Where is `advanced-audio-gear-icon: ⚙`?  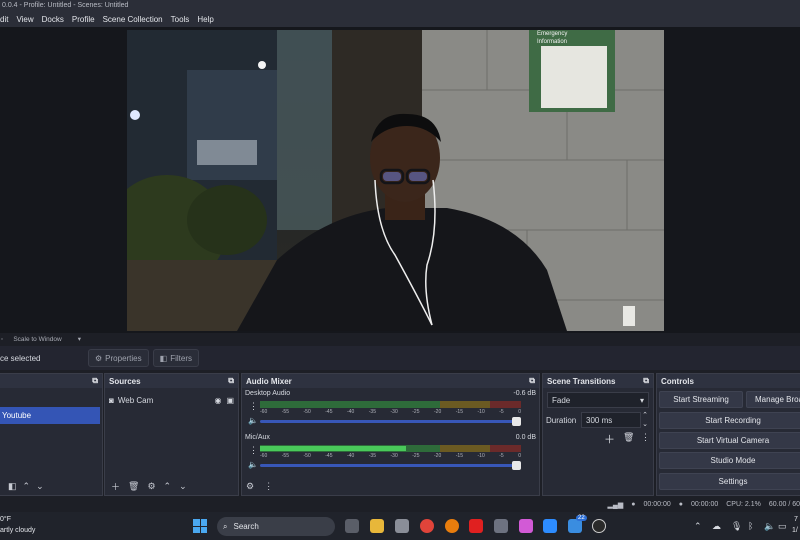 advanced-audio-gear-icon: ⚙ is located at coordinates (250, 486).